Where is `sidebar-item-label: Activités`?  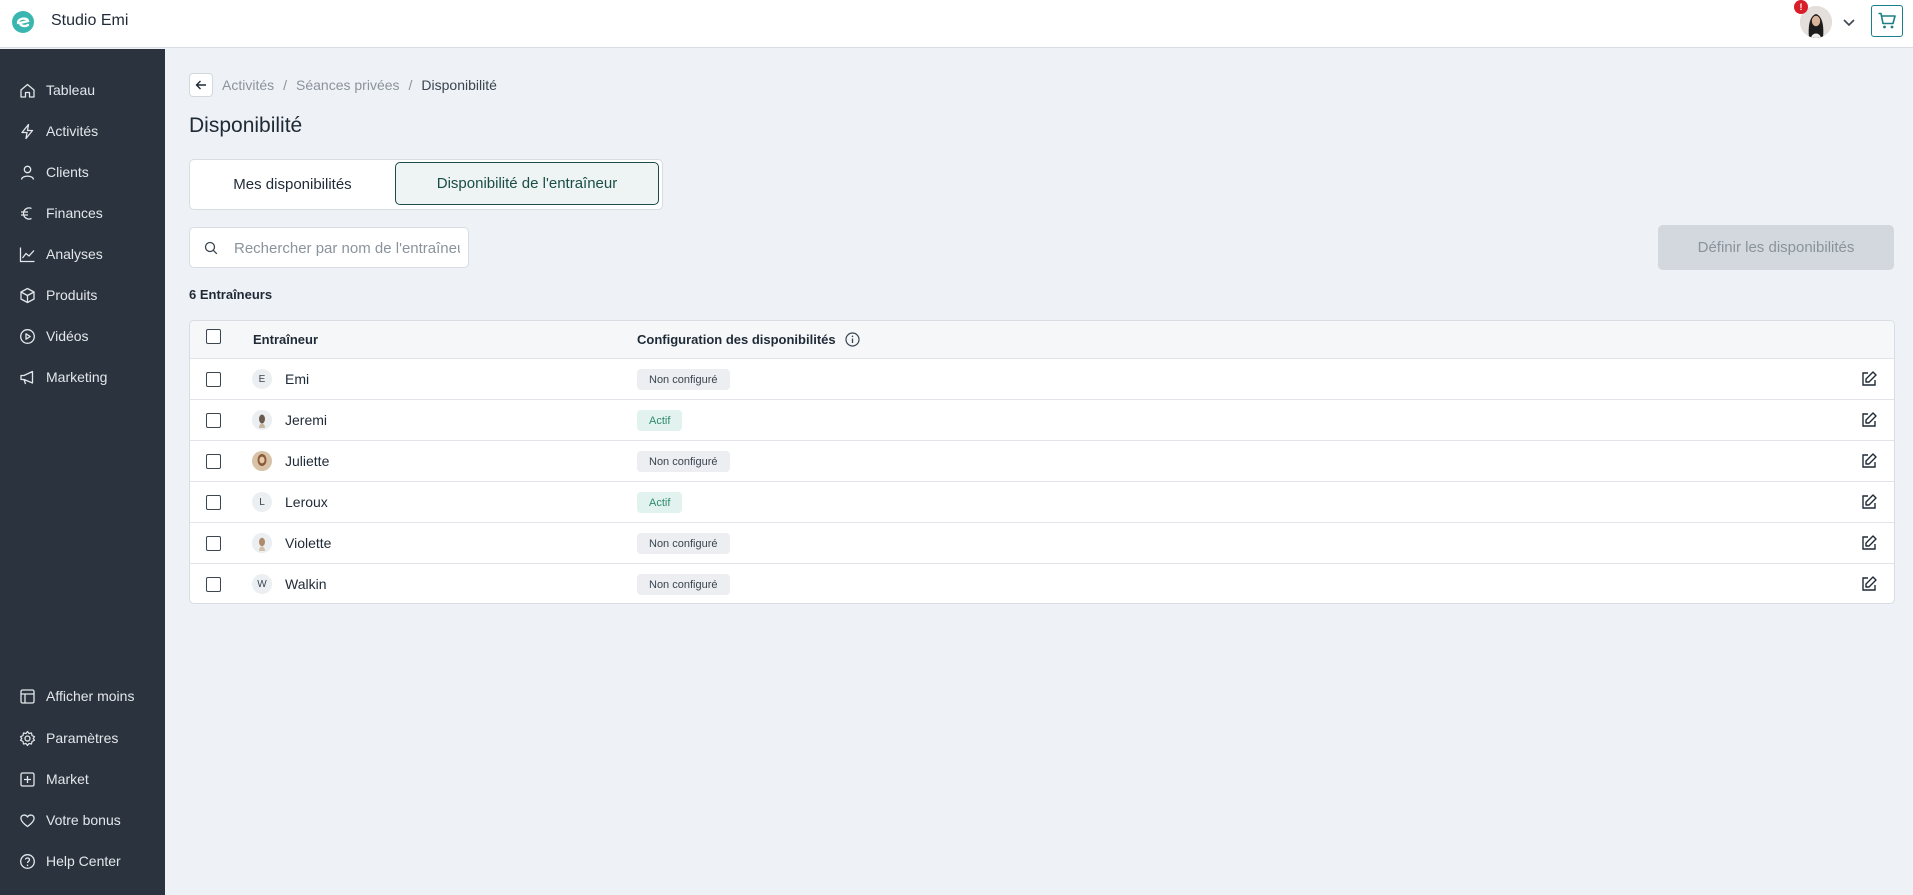 sidebar-item-label: Activités is located at coordinates (72, 131).